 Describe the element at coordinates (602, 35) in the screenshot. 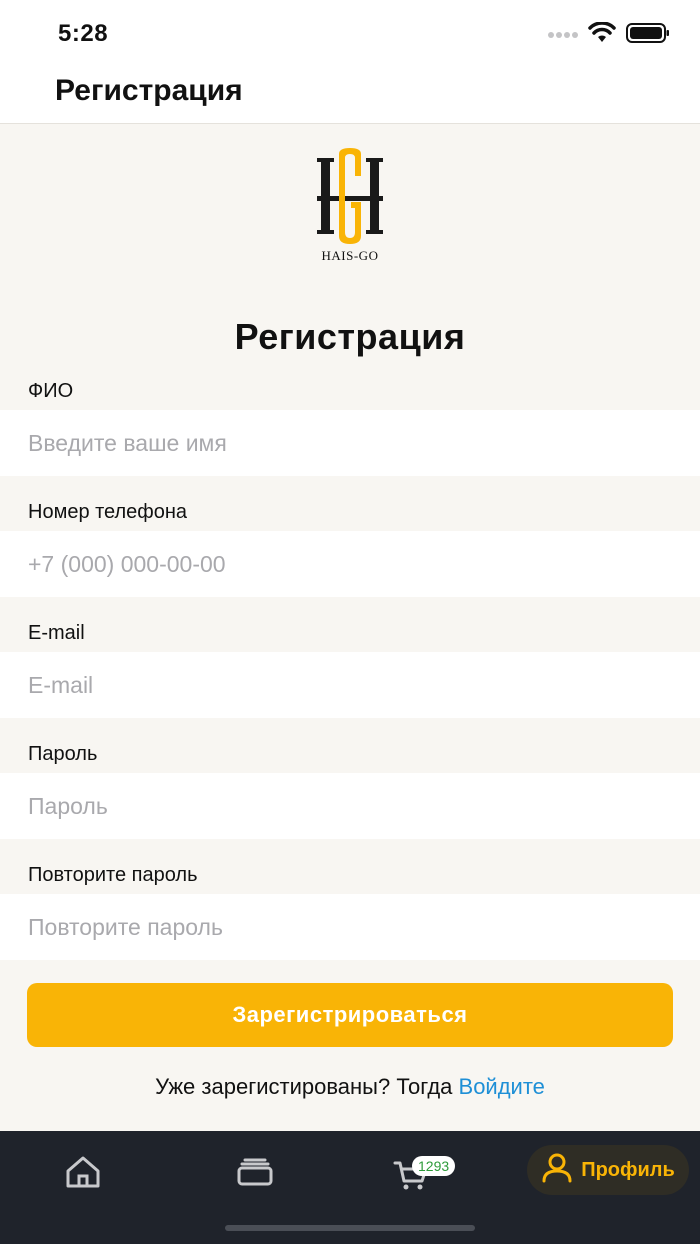

I see `wifi-icon` at that location.